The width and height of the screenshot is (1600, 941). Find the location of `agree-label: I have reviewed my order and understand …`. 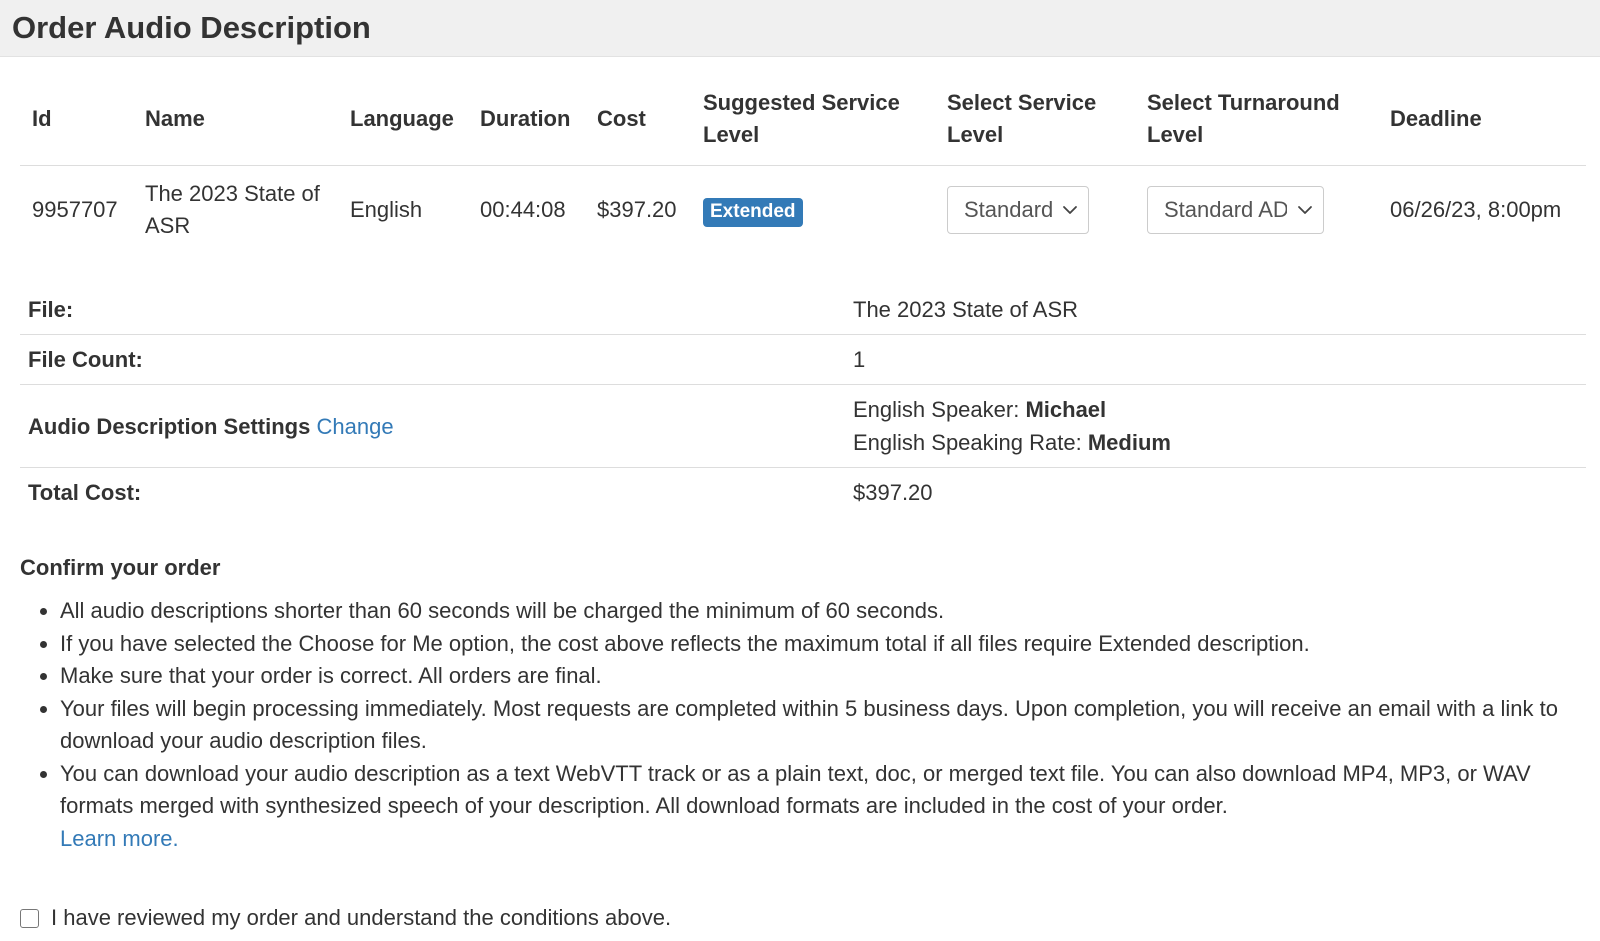

agree-label: I have reviewed my order and understand … is located at coordinates (361, 917).